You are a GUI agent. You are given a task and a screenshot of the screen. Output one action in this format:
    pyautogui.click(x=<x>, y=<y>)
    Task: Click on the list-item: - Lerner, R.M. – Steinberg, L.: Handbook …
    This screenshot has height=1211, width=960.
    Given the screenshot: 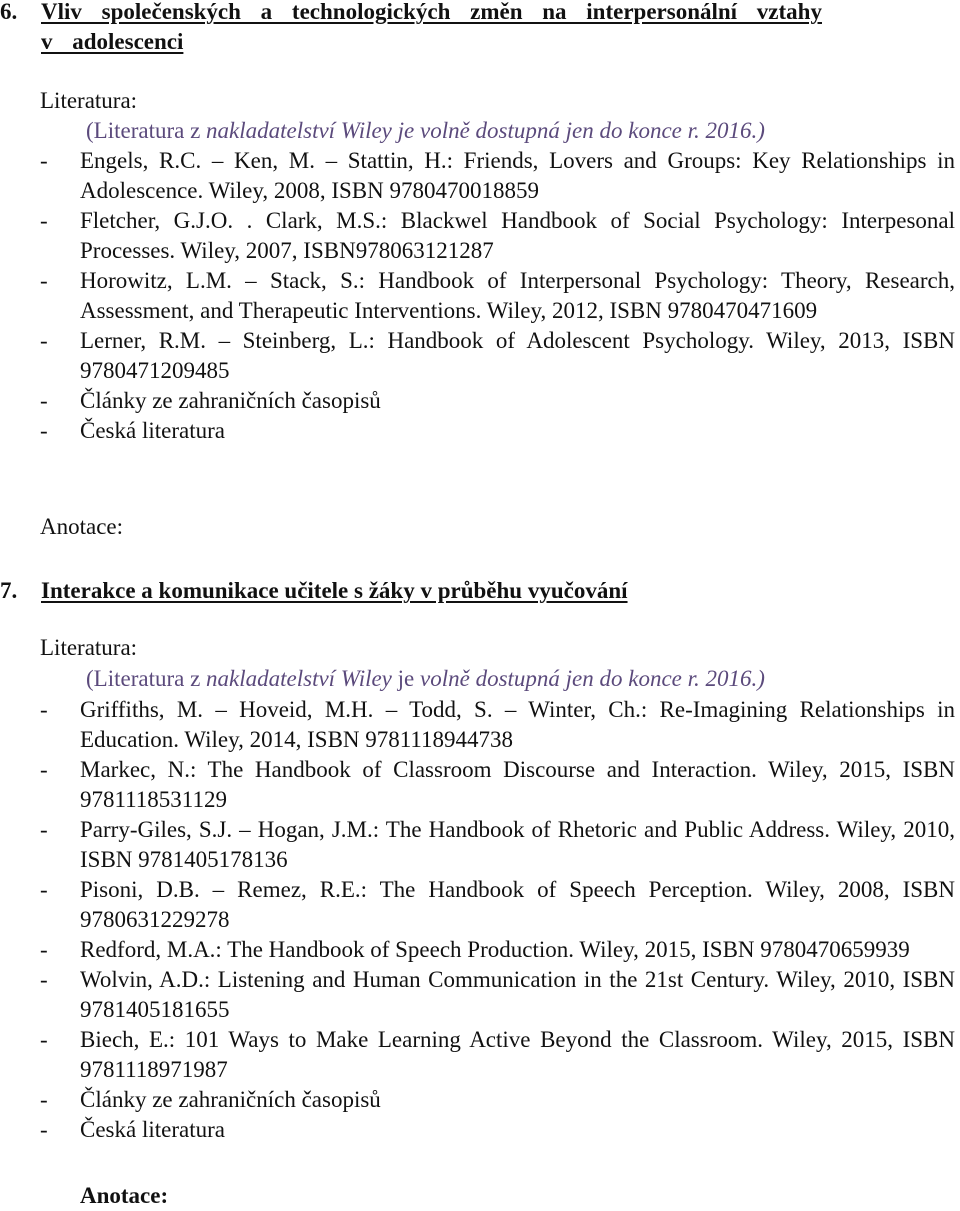 What is the action you would take?
    pyautogui.click(x=477, y=356)
    